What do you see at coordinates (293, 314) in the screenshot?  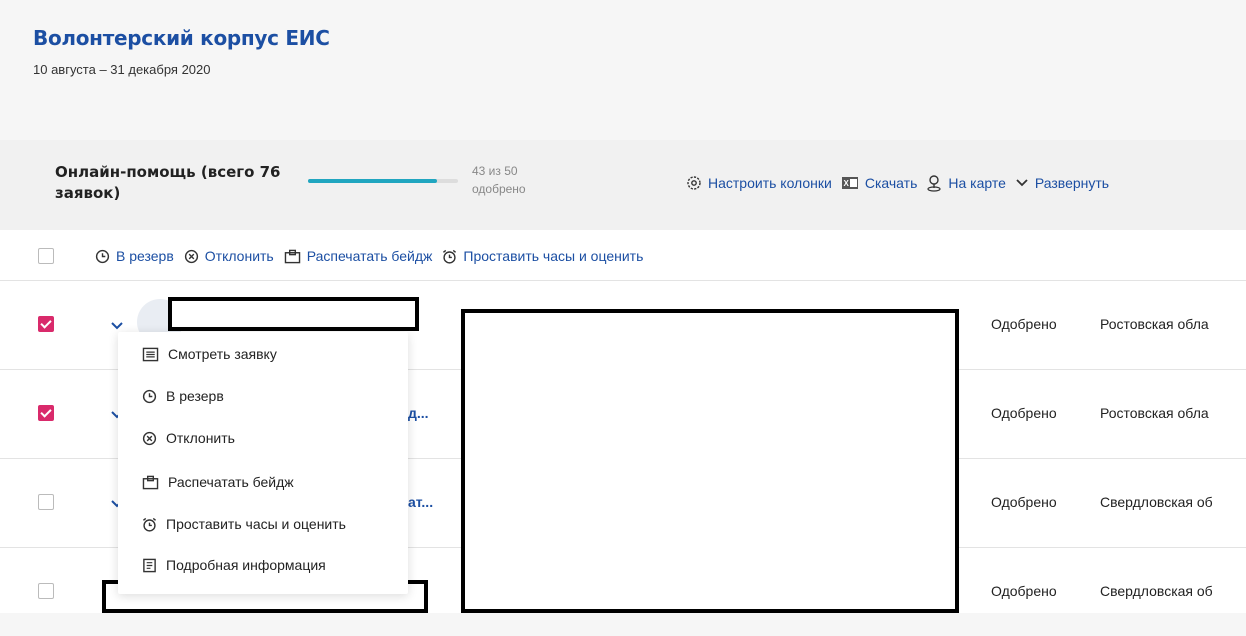 I see `redacted-name` at bounding box center [293, 314].